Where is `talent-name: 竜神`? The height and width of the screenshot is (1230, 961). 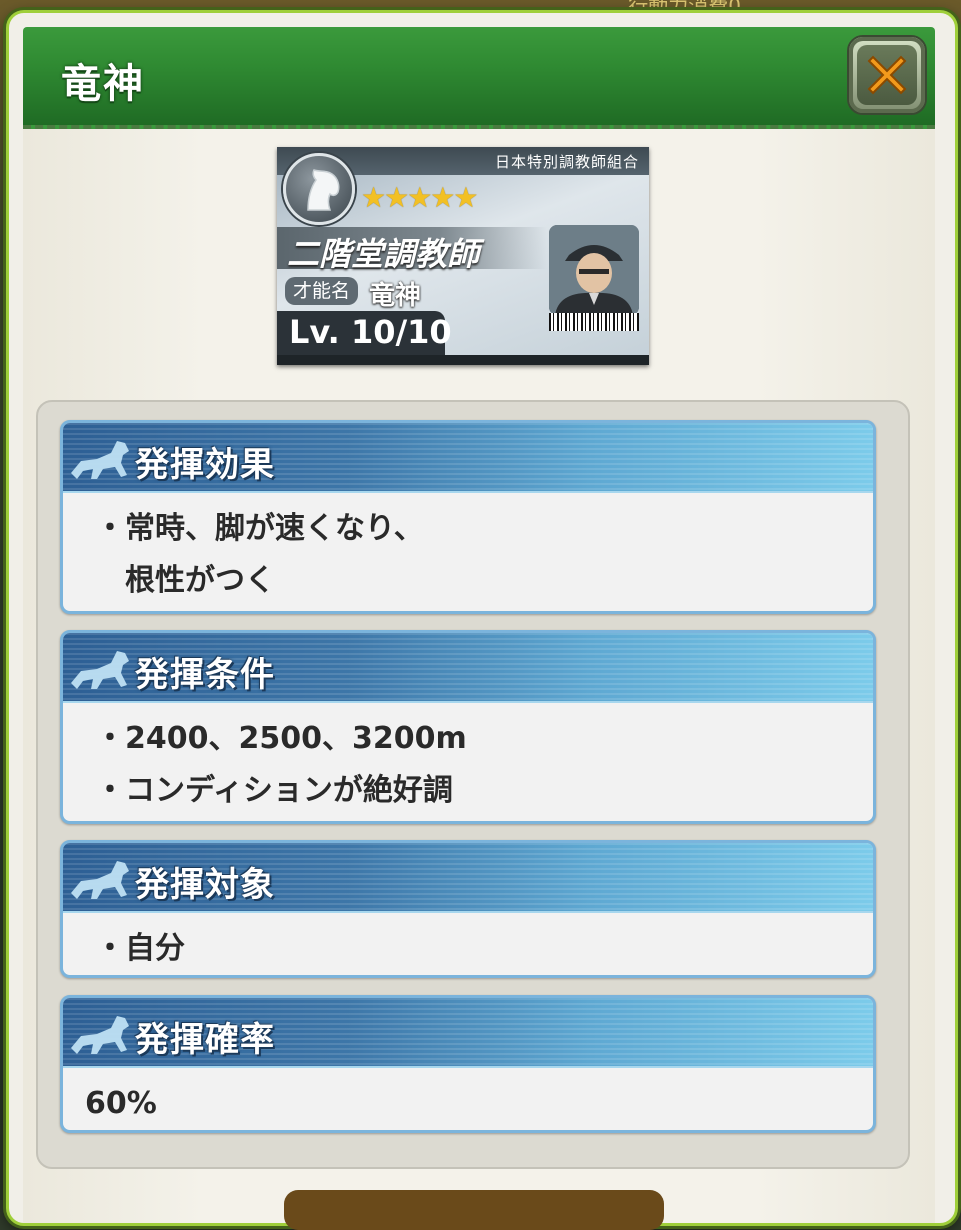 talent-name: 竜神 is located at coordinates (395, 296).